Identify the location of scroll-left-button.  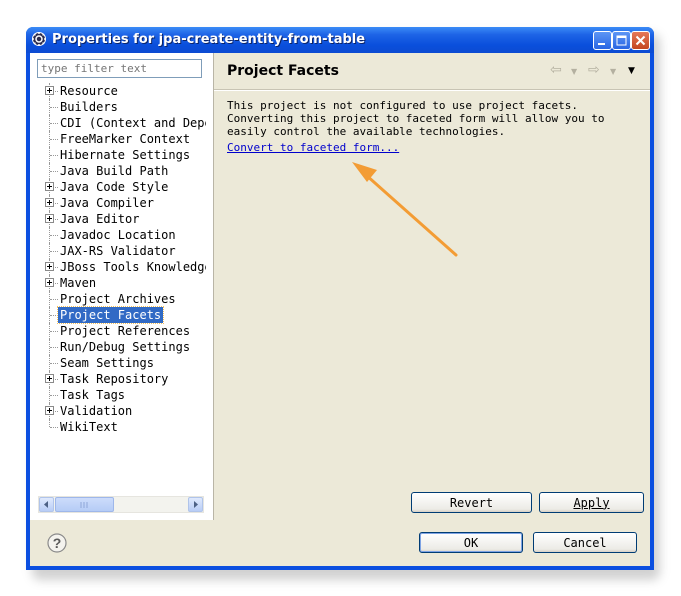
(46, 504).